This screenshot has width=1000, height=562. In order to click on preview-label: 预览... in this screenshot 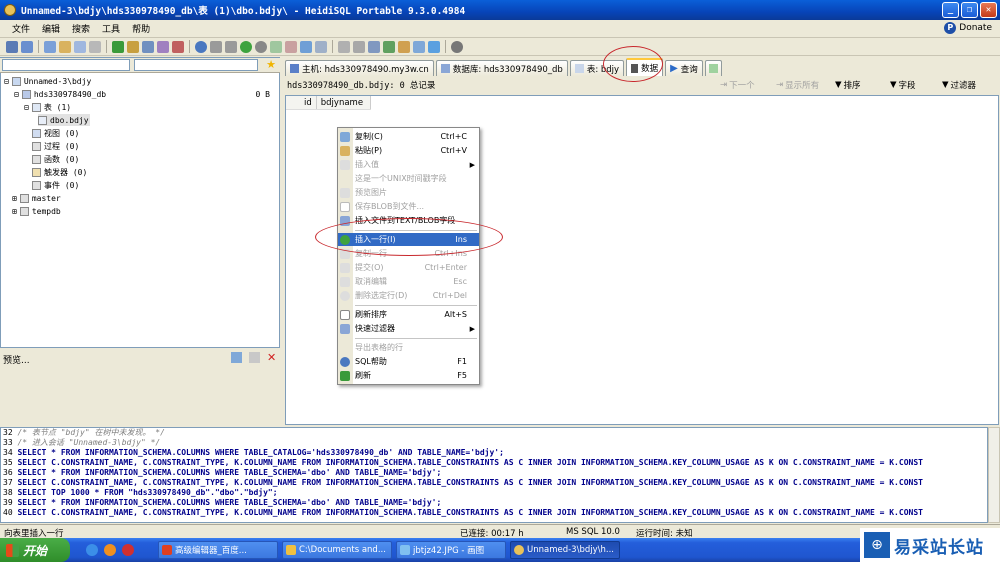, I will do `click(16, 361)`.